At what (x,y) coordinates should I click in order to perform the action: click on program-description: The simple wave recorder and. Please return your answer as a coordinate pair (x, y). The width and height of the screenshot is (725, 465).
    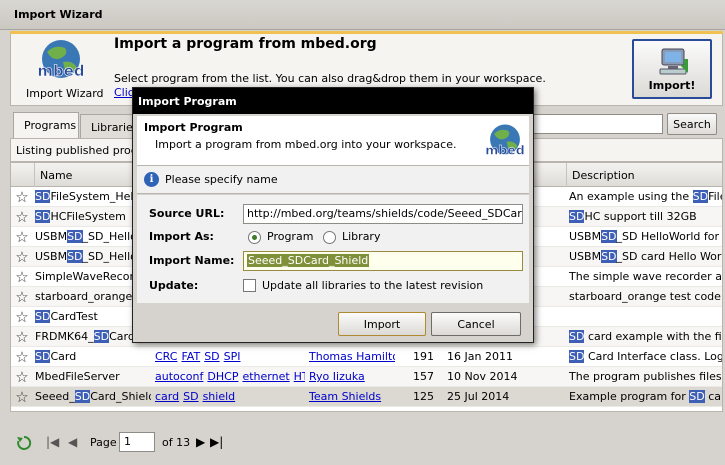
    Looking at the image, I should click on (645, 277).